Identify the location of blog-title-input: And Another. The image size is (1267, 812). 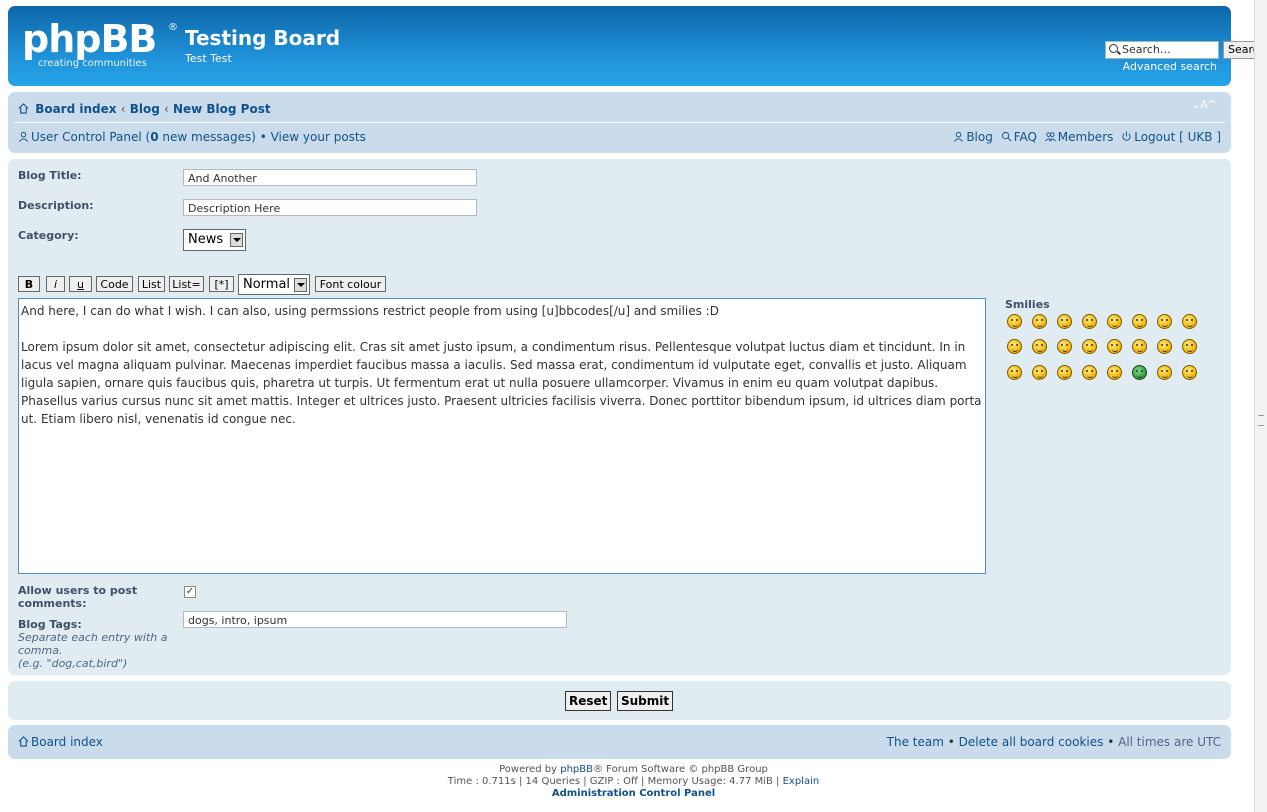
(330, 177).